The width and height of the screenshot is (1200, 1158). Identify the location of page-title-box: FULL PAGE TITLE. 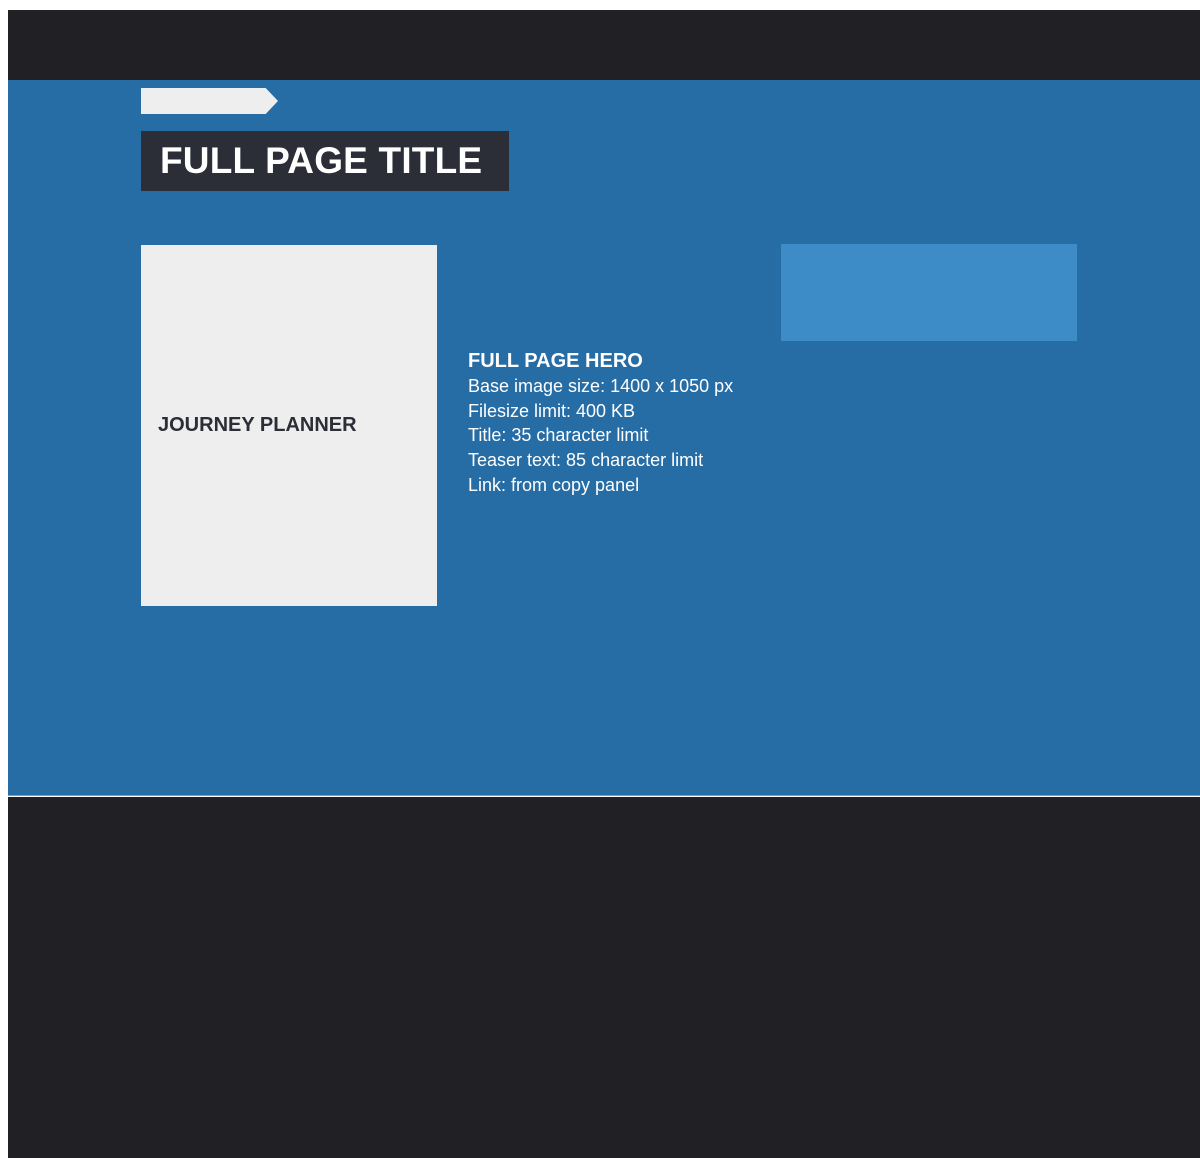
(325, 161).